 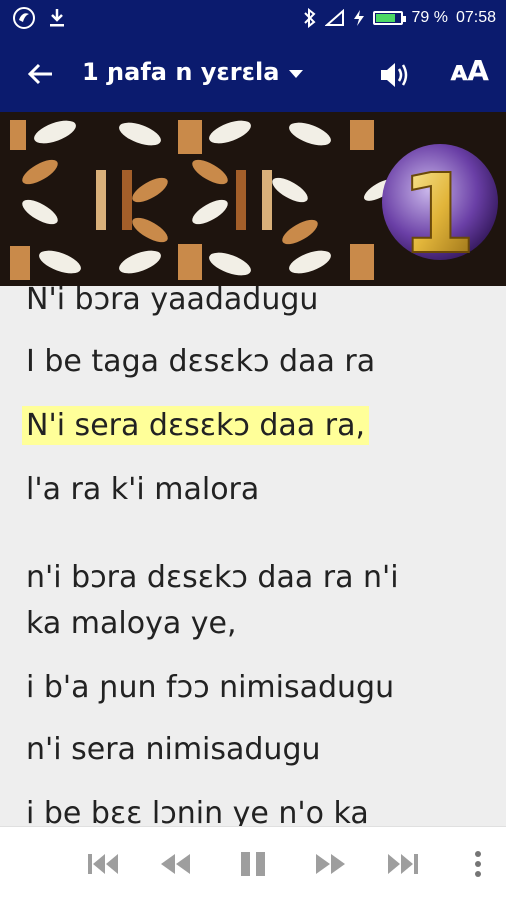 What do you see at coordinates (253, 18) in the screenshot?
I see `status-bar: 79 % 07:58` at bounding box center [253, 18].